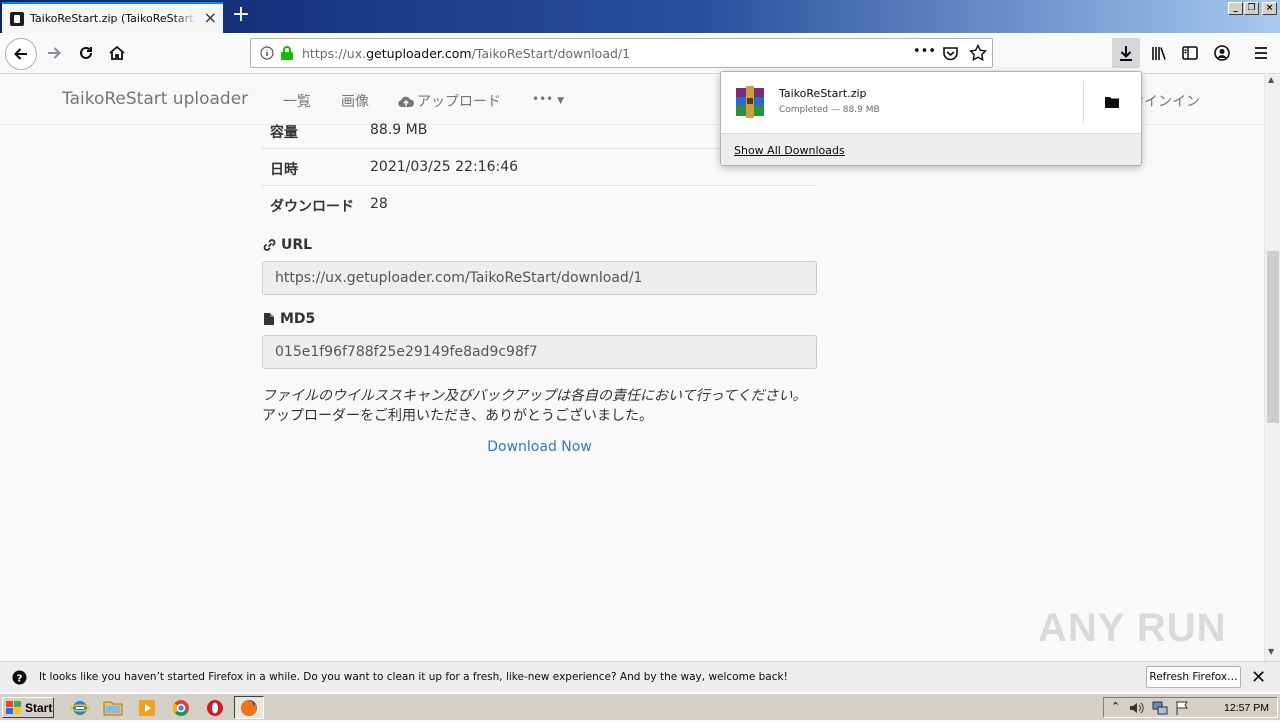 This screenshot has width=1280, height=722. I want to click on date-value: 2021/03/25 22:16:46, so click(444, 167).